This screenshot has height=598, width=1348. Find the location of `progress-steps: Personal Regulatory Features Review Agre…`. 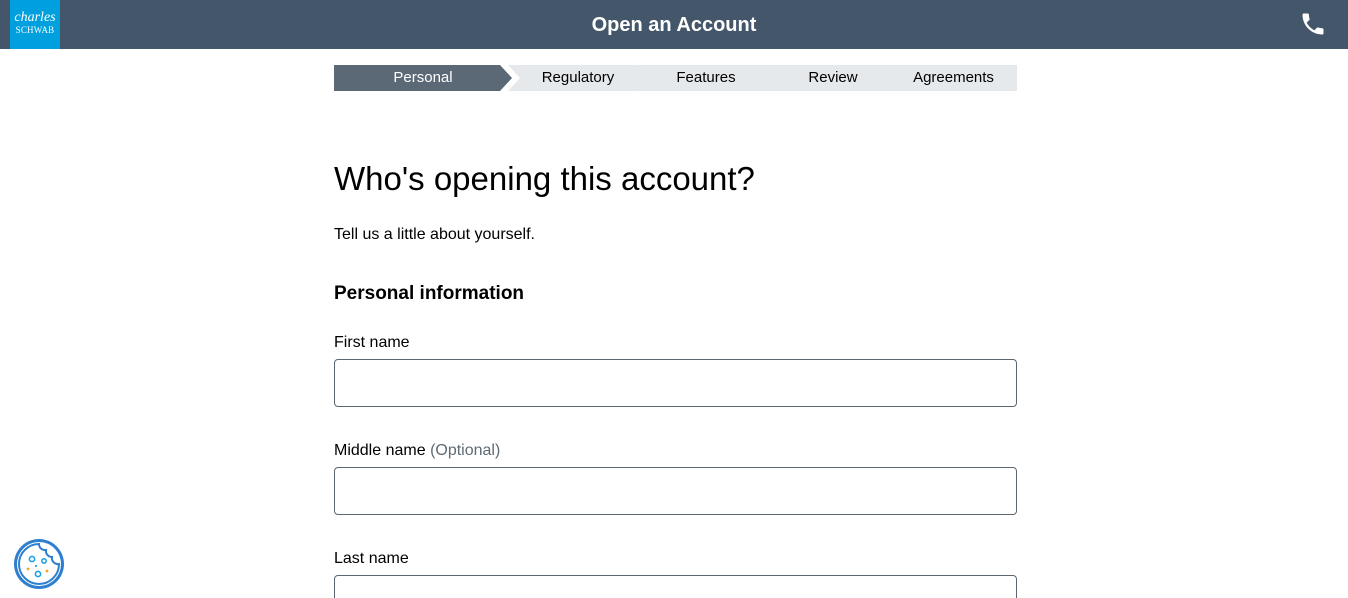

progress-steps: Personal Regulatory Features Review Agre… is located at coordinates (675, 78).